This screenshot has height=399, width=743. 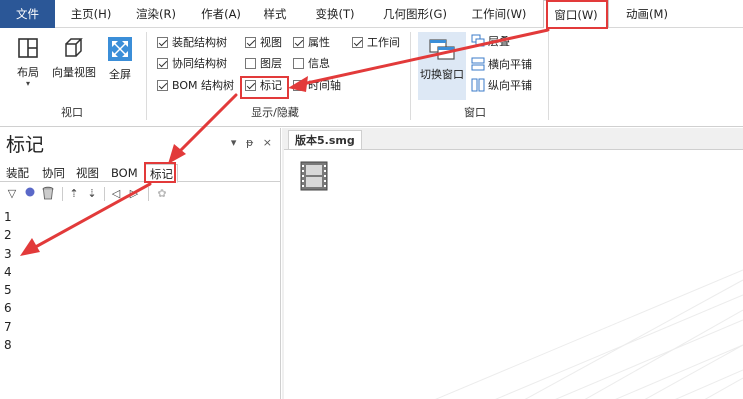 What do you see at coordinates (27, 14) in the screenshot?
I see `menu-file: 文件` at bounding box center [27, 14].